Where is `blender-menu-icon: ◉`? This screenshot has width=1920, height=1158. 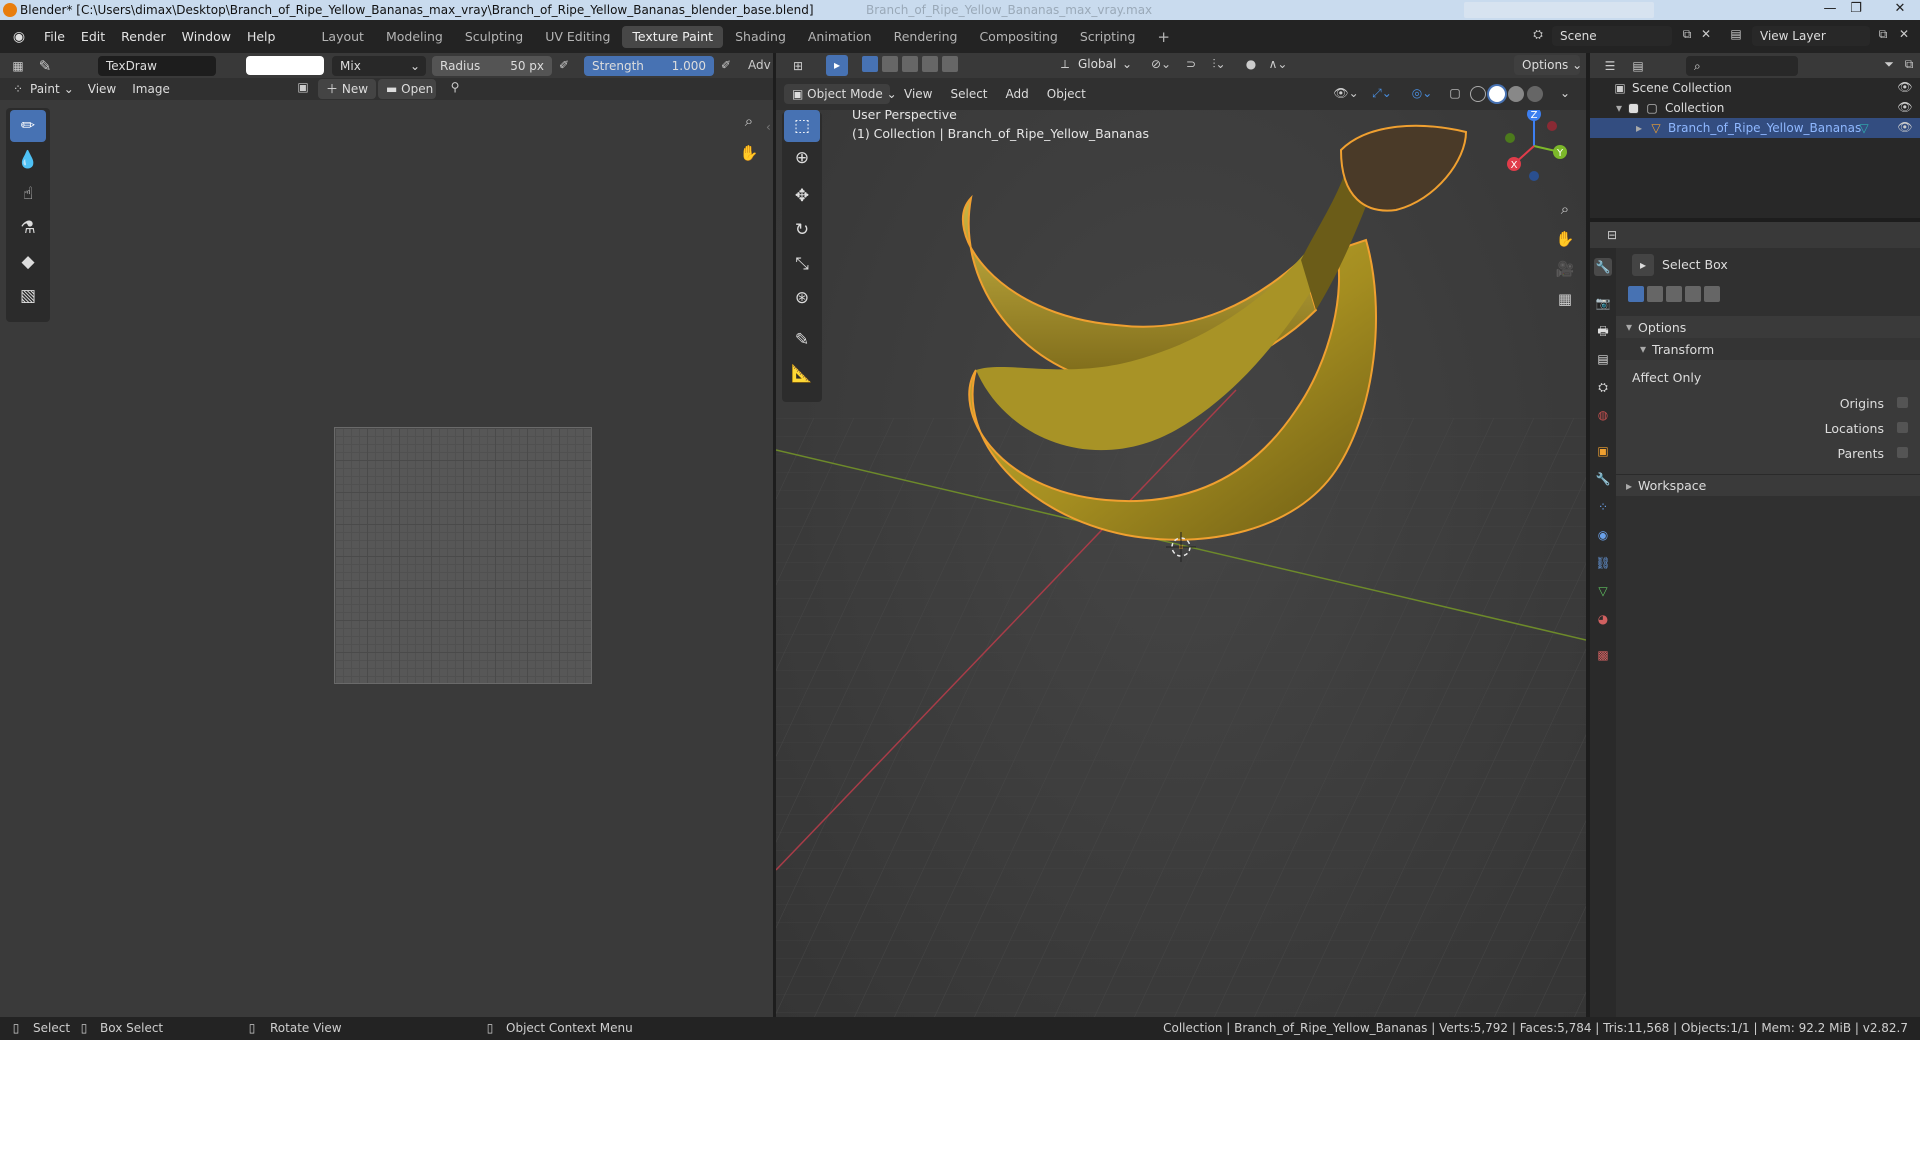
blender-menu-icon: ◉ is located at coordinates (19, 37).